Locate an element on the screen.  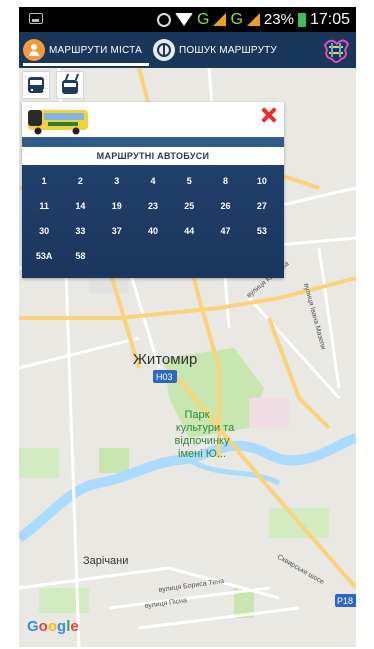
app-logo-icon is located at coordinates (336, 50).